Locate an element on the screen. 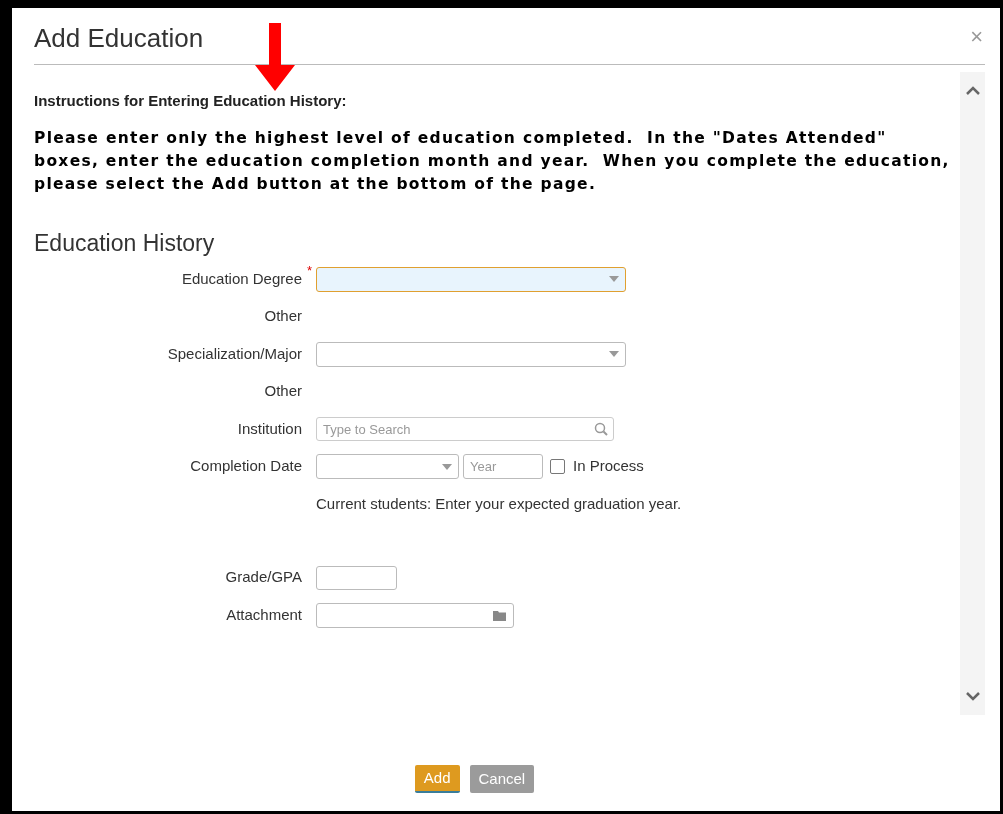 This screenshot has width=1003, height=814. arrow-icon is located at coordinates (275, 57).